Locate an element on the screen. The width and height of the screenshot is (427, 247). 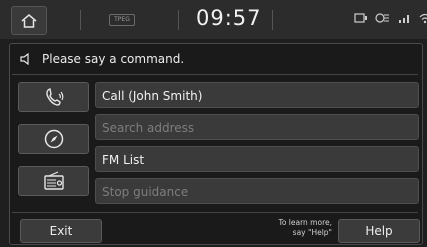
phone-connected-icon is located at coordinates (382, 18).